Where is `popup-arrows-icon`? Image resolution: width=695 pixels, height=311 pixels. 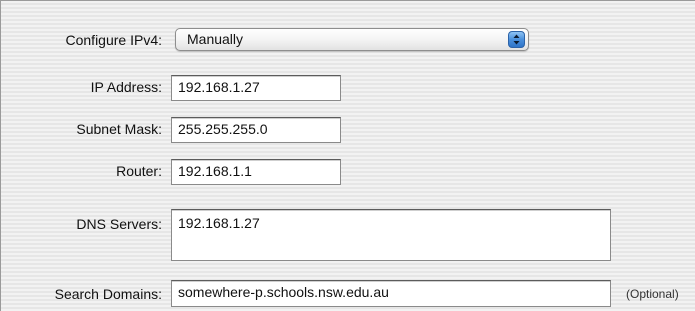 popup-arrows-icon is located at coordinates (516, 39).